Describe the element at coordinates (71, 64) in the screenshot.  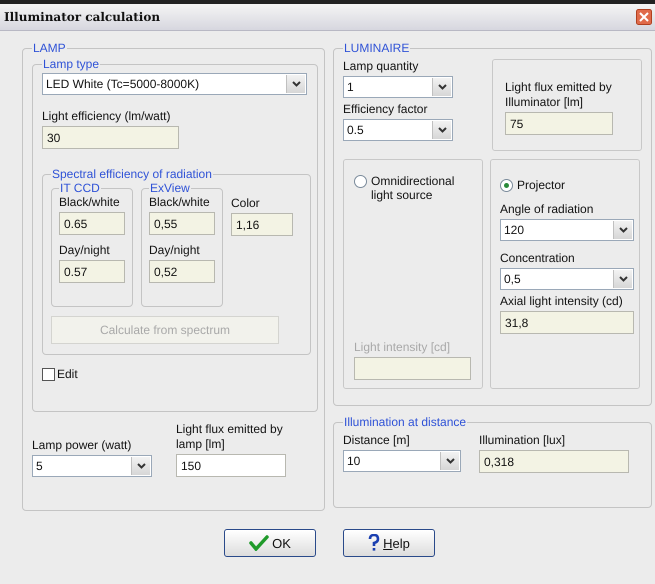
I see `group-title: Lamp type` at that location.